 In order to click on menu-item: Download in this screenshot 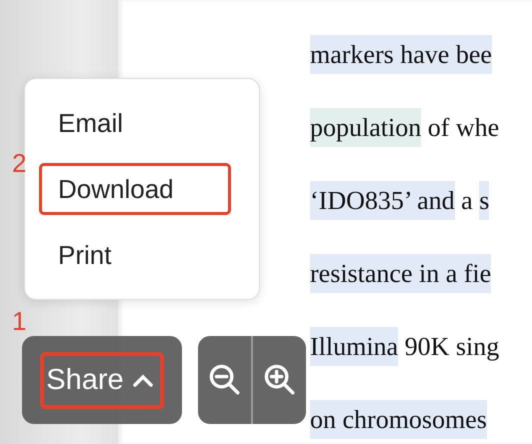, I will do `click(135, 189)`.